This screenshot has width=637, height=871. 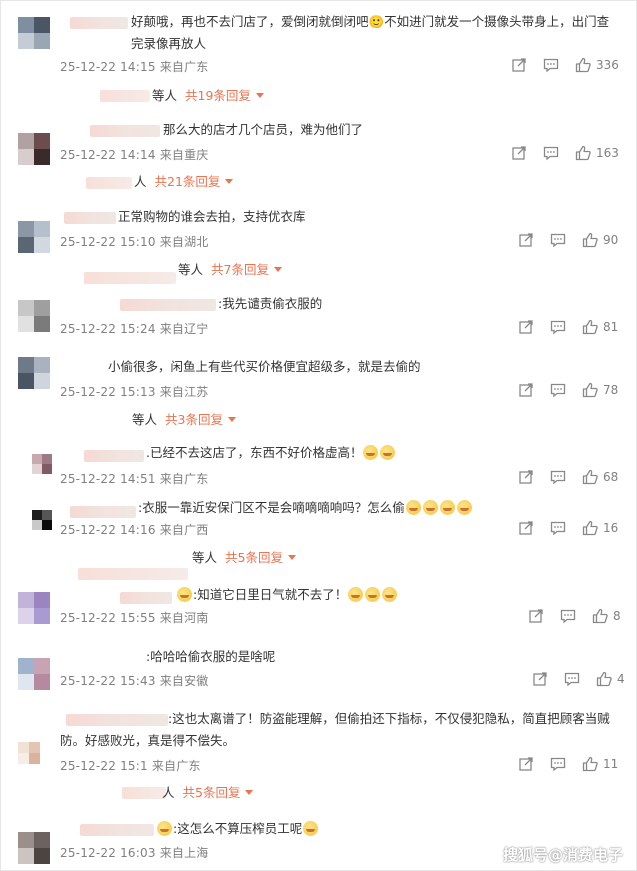 What do you see at coordinates (108, 329) in the screenshot?
I see `comment-time: 25-12-22 15:24` at bounding box center [108, 329].